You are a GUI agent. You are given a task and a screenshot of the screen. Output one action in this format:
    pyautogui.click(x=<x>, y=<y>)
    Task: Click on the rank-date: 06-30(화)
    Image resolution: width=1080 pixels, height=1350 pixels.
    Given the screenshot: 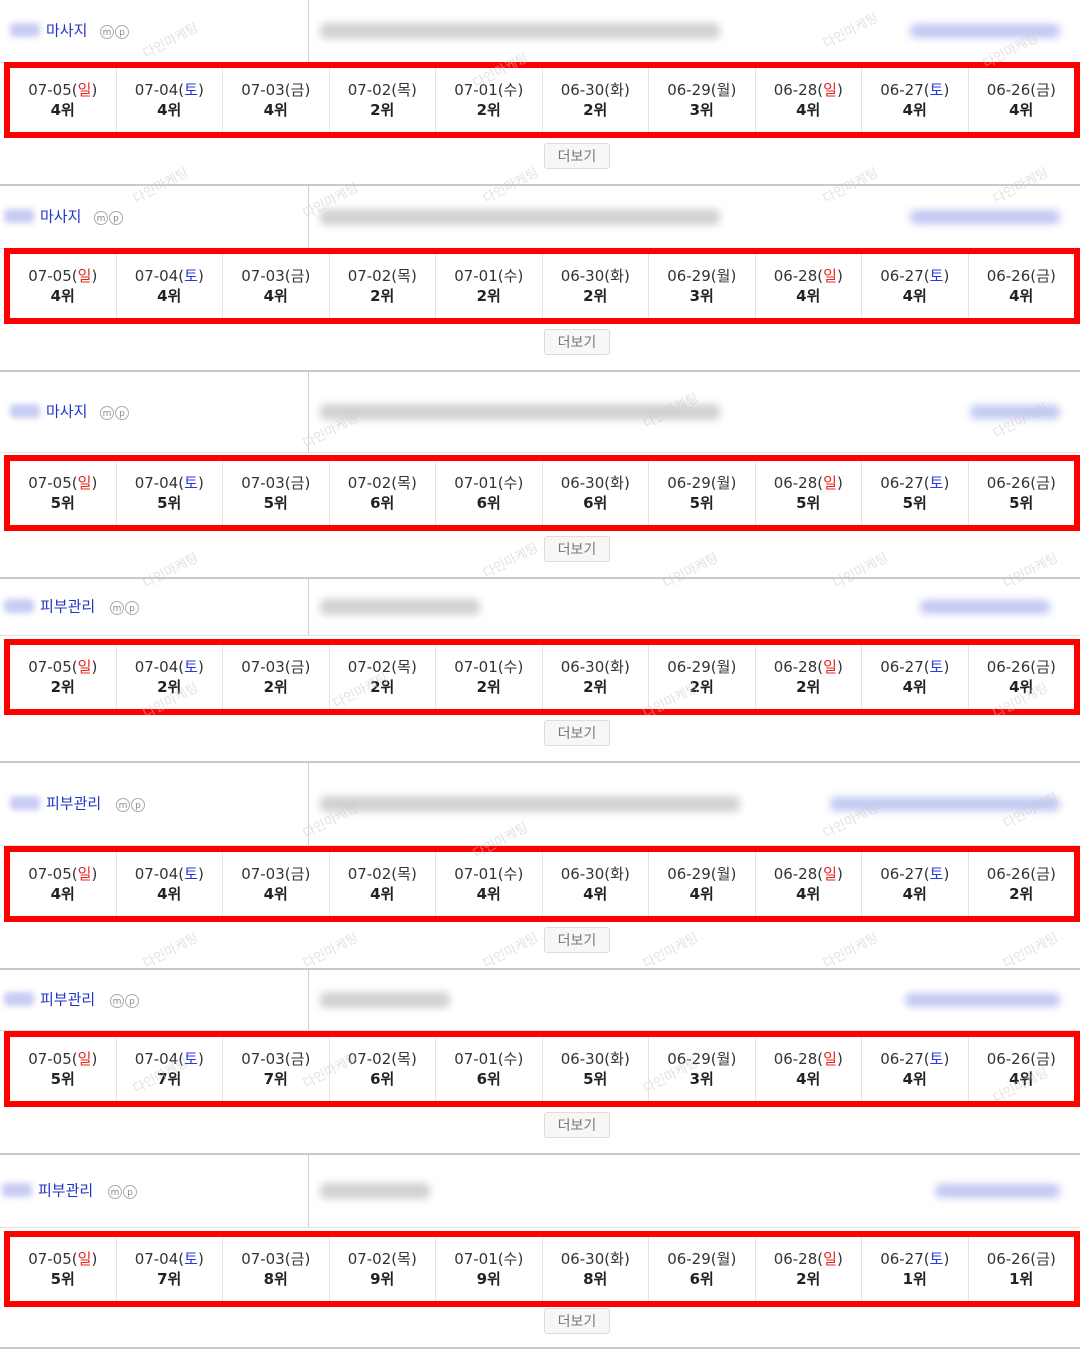 What is the action you would take?
    pyautogui.click(x=595, y=90)
    